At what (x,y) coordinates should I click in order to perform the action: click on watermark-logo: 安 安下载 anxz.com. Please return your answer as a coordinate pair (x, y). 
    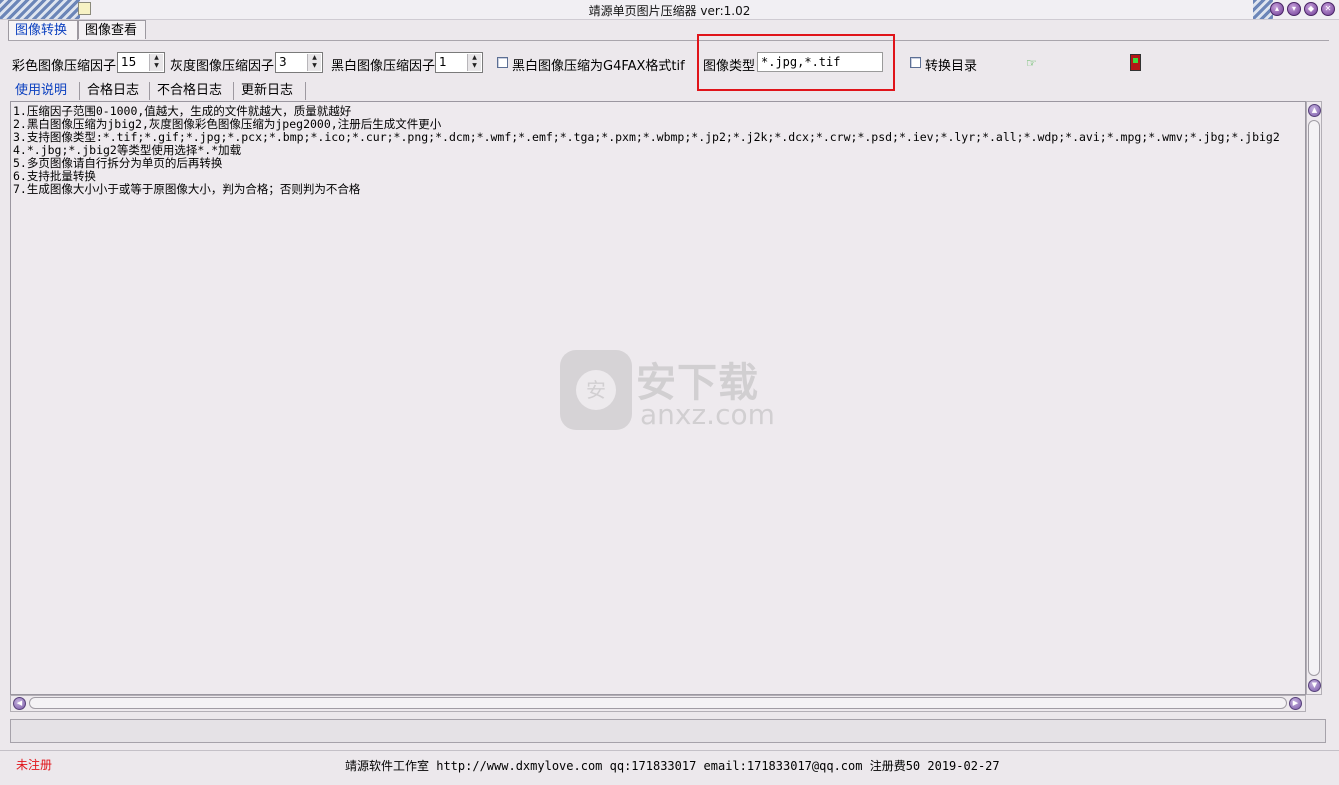
    Looking at the image, I should click on (670, 392).